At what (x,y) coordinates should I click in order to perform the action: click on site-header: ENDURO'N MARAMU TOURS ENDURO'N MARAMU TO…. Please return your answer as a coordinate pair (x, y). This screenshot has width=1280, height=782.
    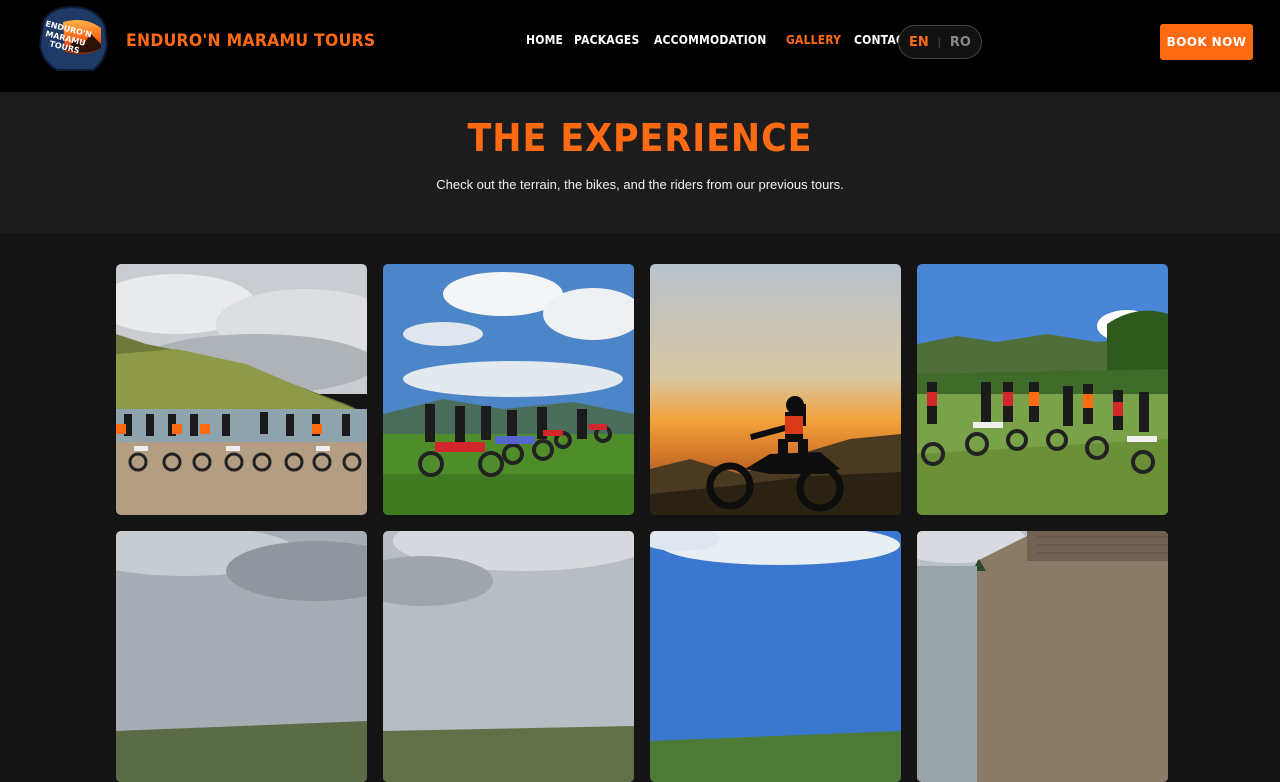
    Looking at the image, I should click on (640, 46).